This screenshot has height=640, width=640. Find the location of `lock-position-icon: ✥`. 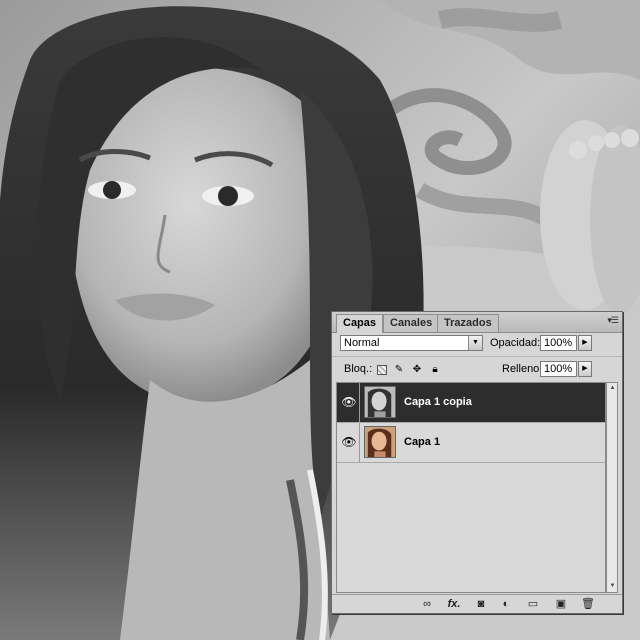

lock-position-icon: ✥ is located at coordinates (417, 370).